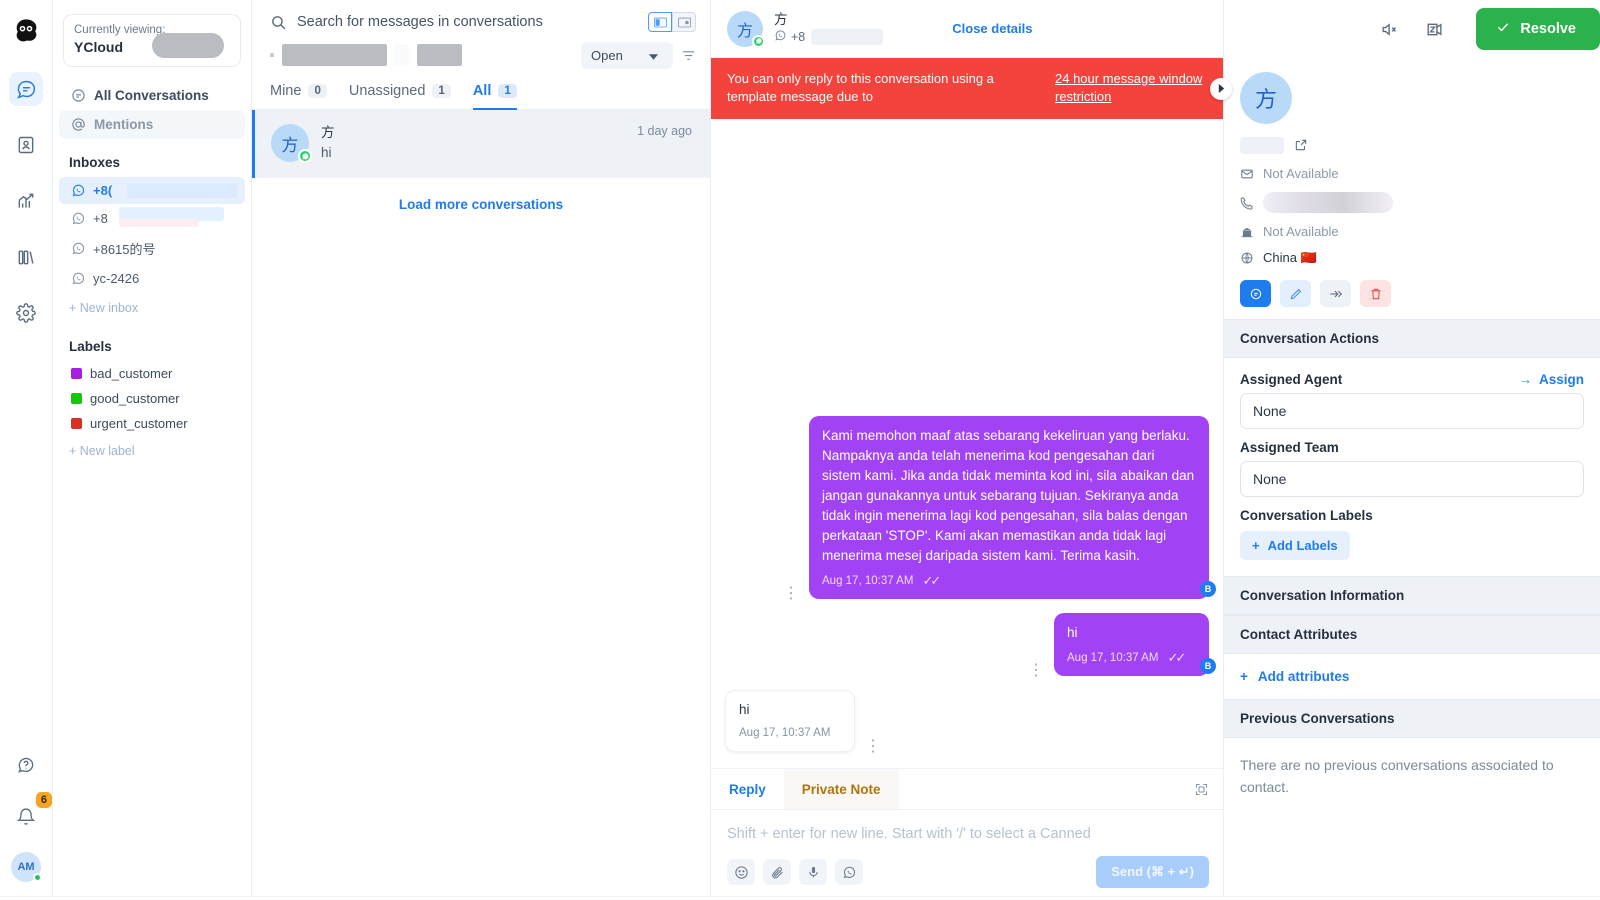  Describe the element at coordinates (400, 96) in the screenshot. I see `tab-unassigned: Unassigned 1` at that location.